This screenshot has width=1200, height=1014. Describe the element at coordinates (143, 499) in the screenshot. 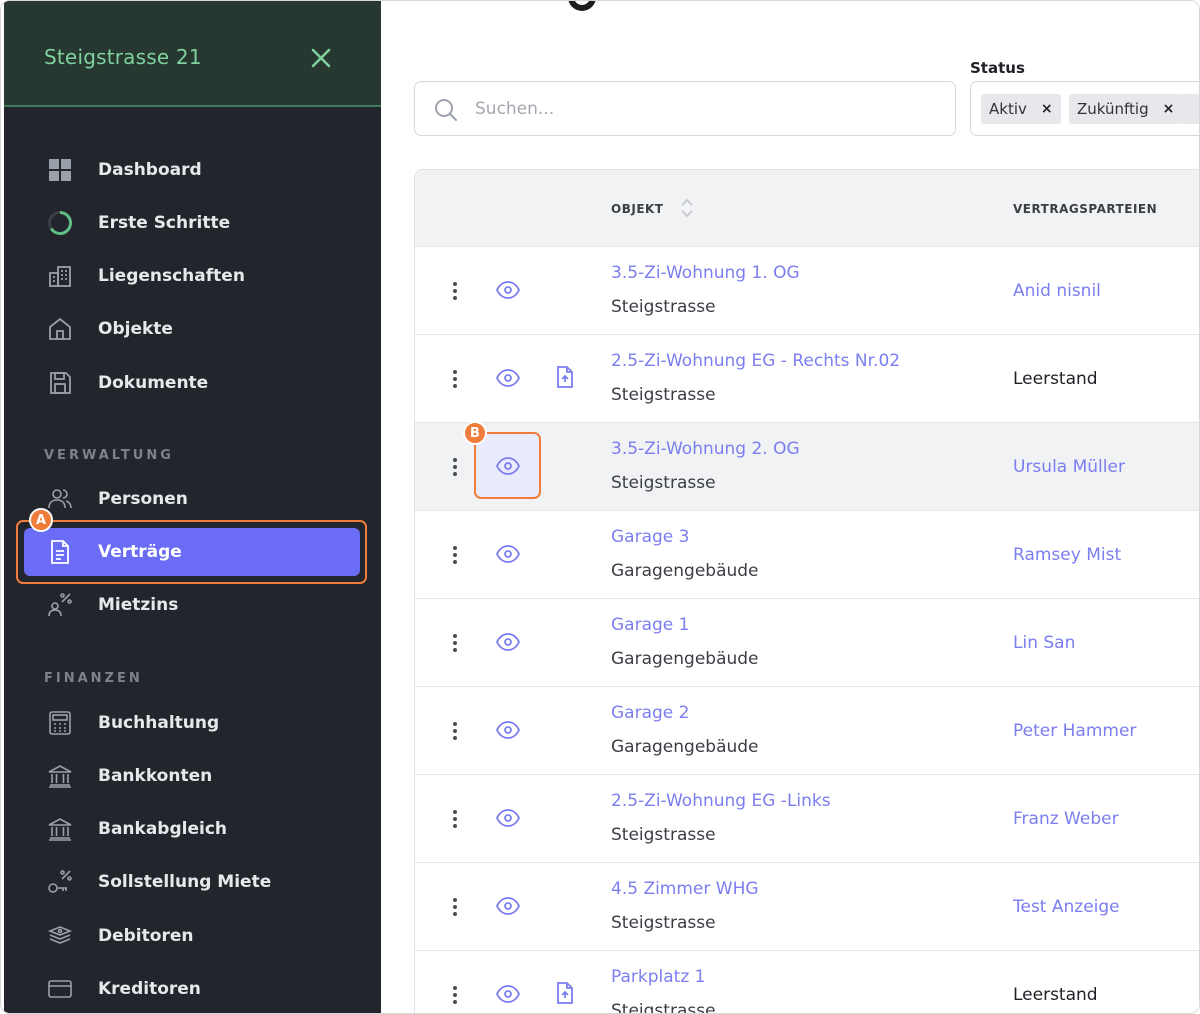

I see `sidebar-item-label: Personen` at that location.